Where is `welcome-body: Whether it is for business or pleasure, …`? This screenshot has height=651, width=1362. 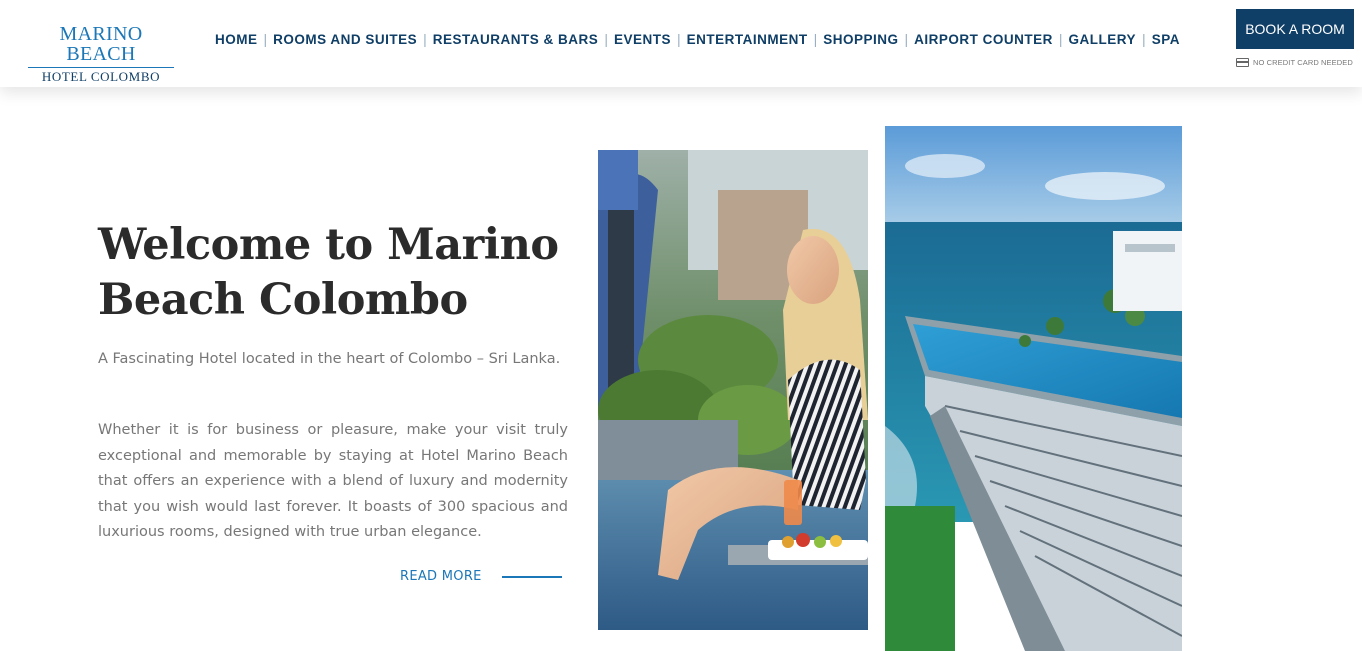
welcome-body: Whether it is for business or pleasure, … is located at coordinates (333, 481).